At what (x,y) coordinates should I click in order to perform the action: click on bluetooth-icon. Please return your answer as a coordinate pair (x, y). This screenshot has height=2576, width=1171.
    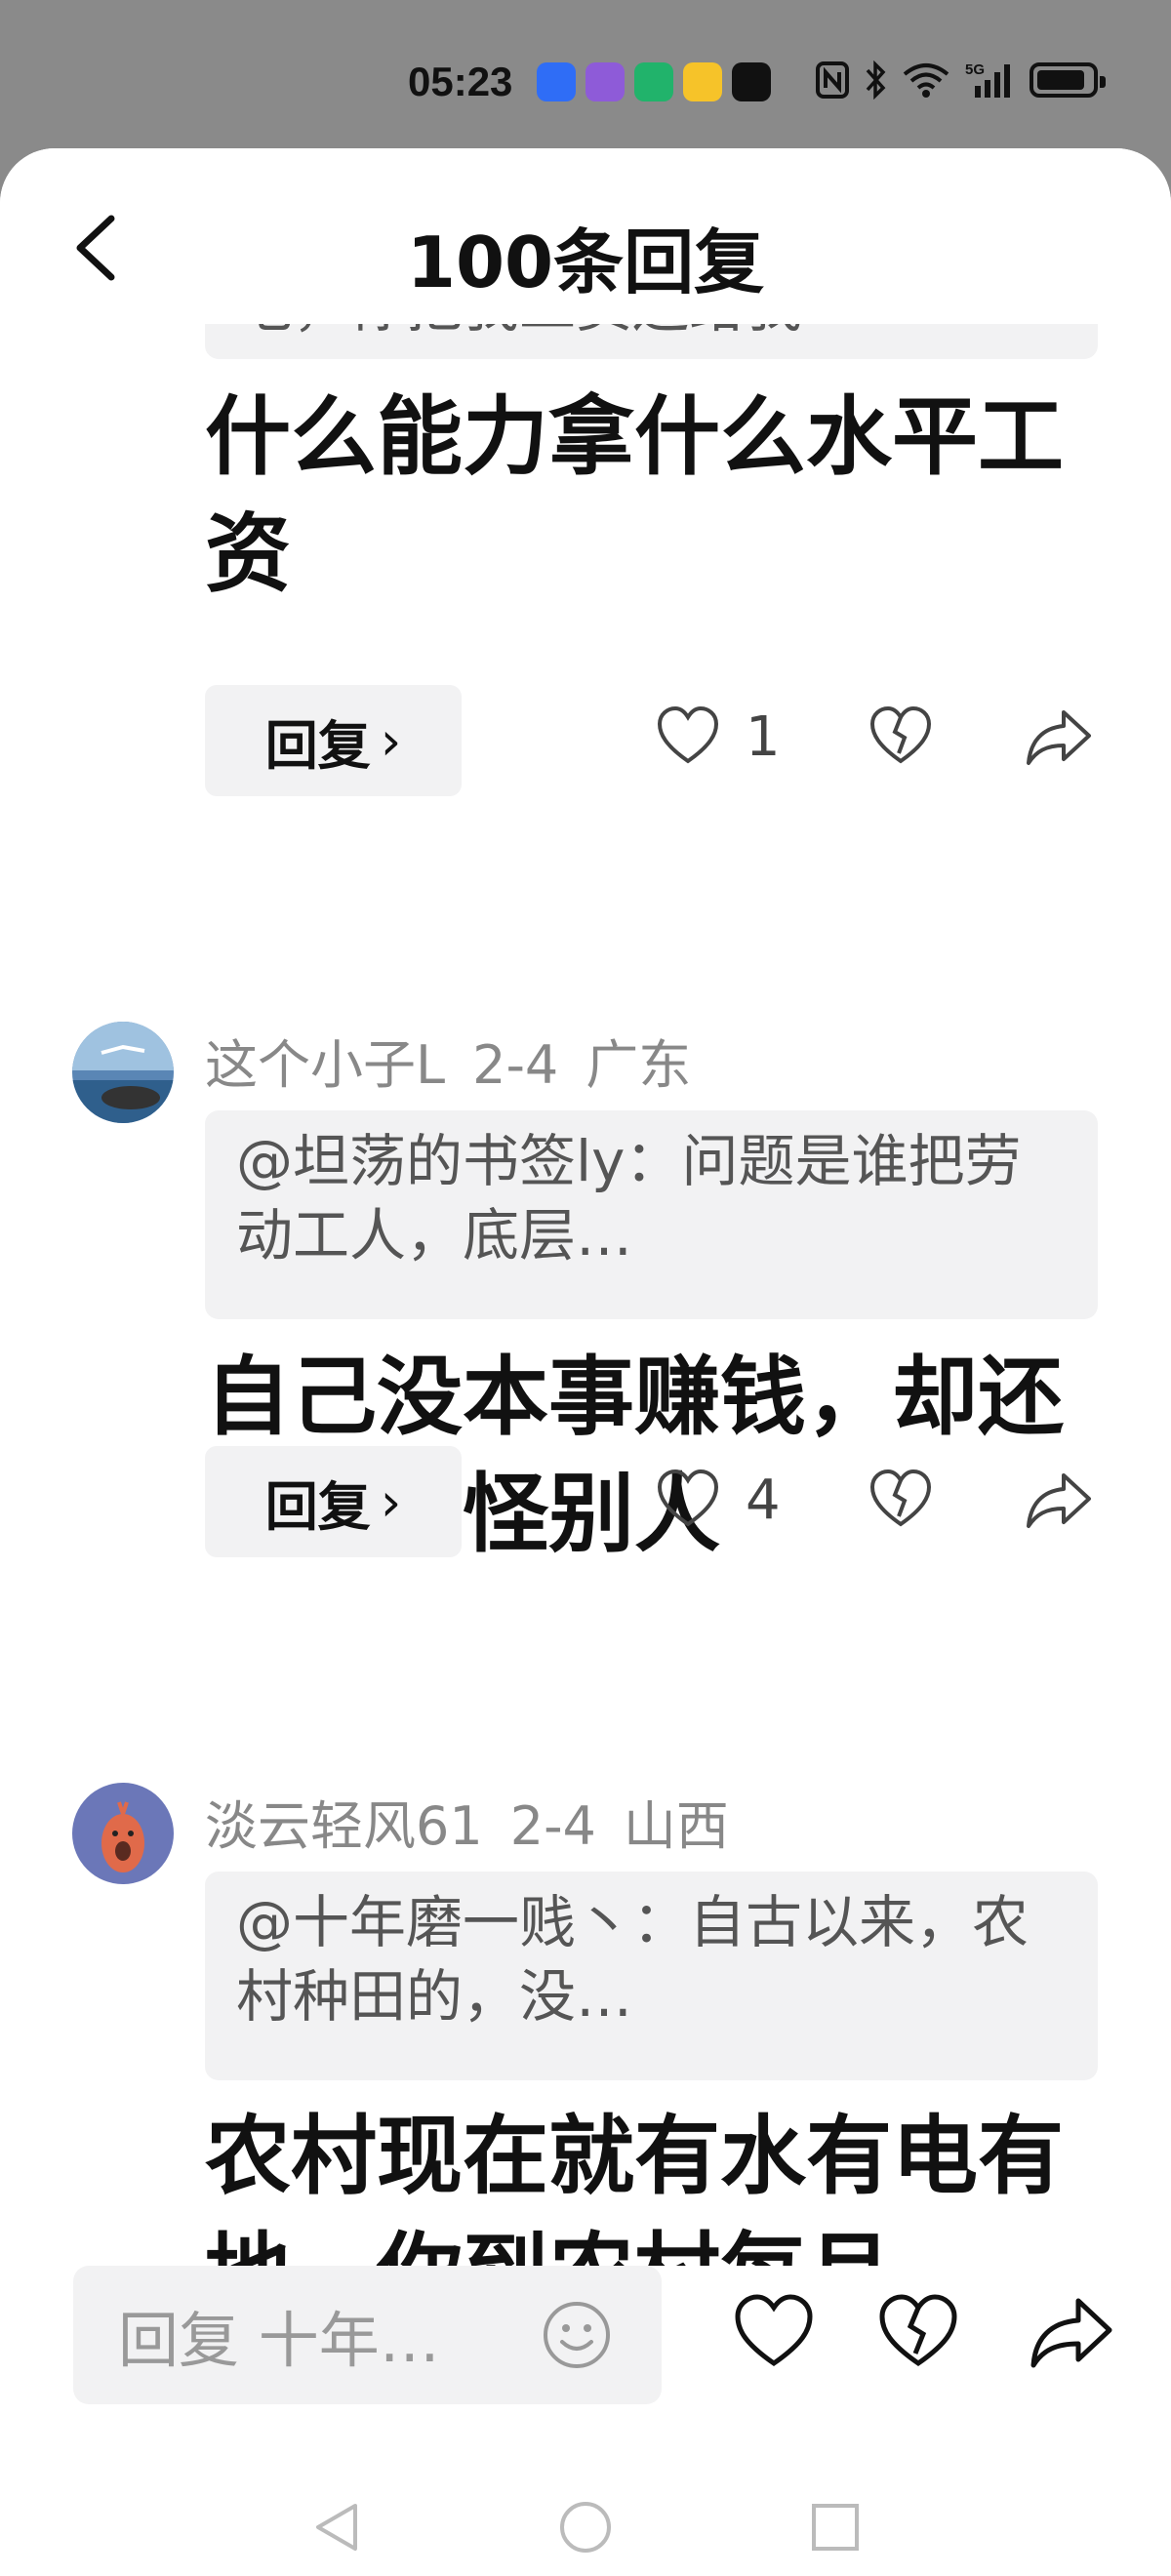
    Looking at the image, I should click on (876, 80).